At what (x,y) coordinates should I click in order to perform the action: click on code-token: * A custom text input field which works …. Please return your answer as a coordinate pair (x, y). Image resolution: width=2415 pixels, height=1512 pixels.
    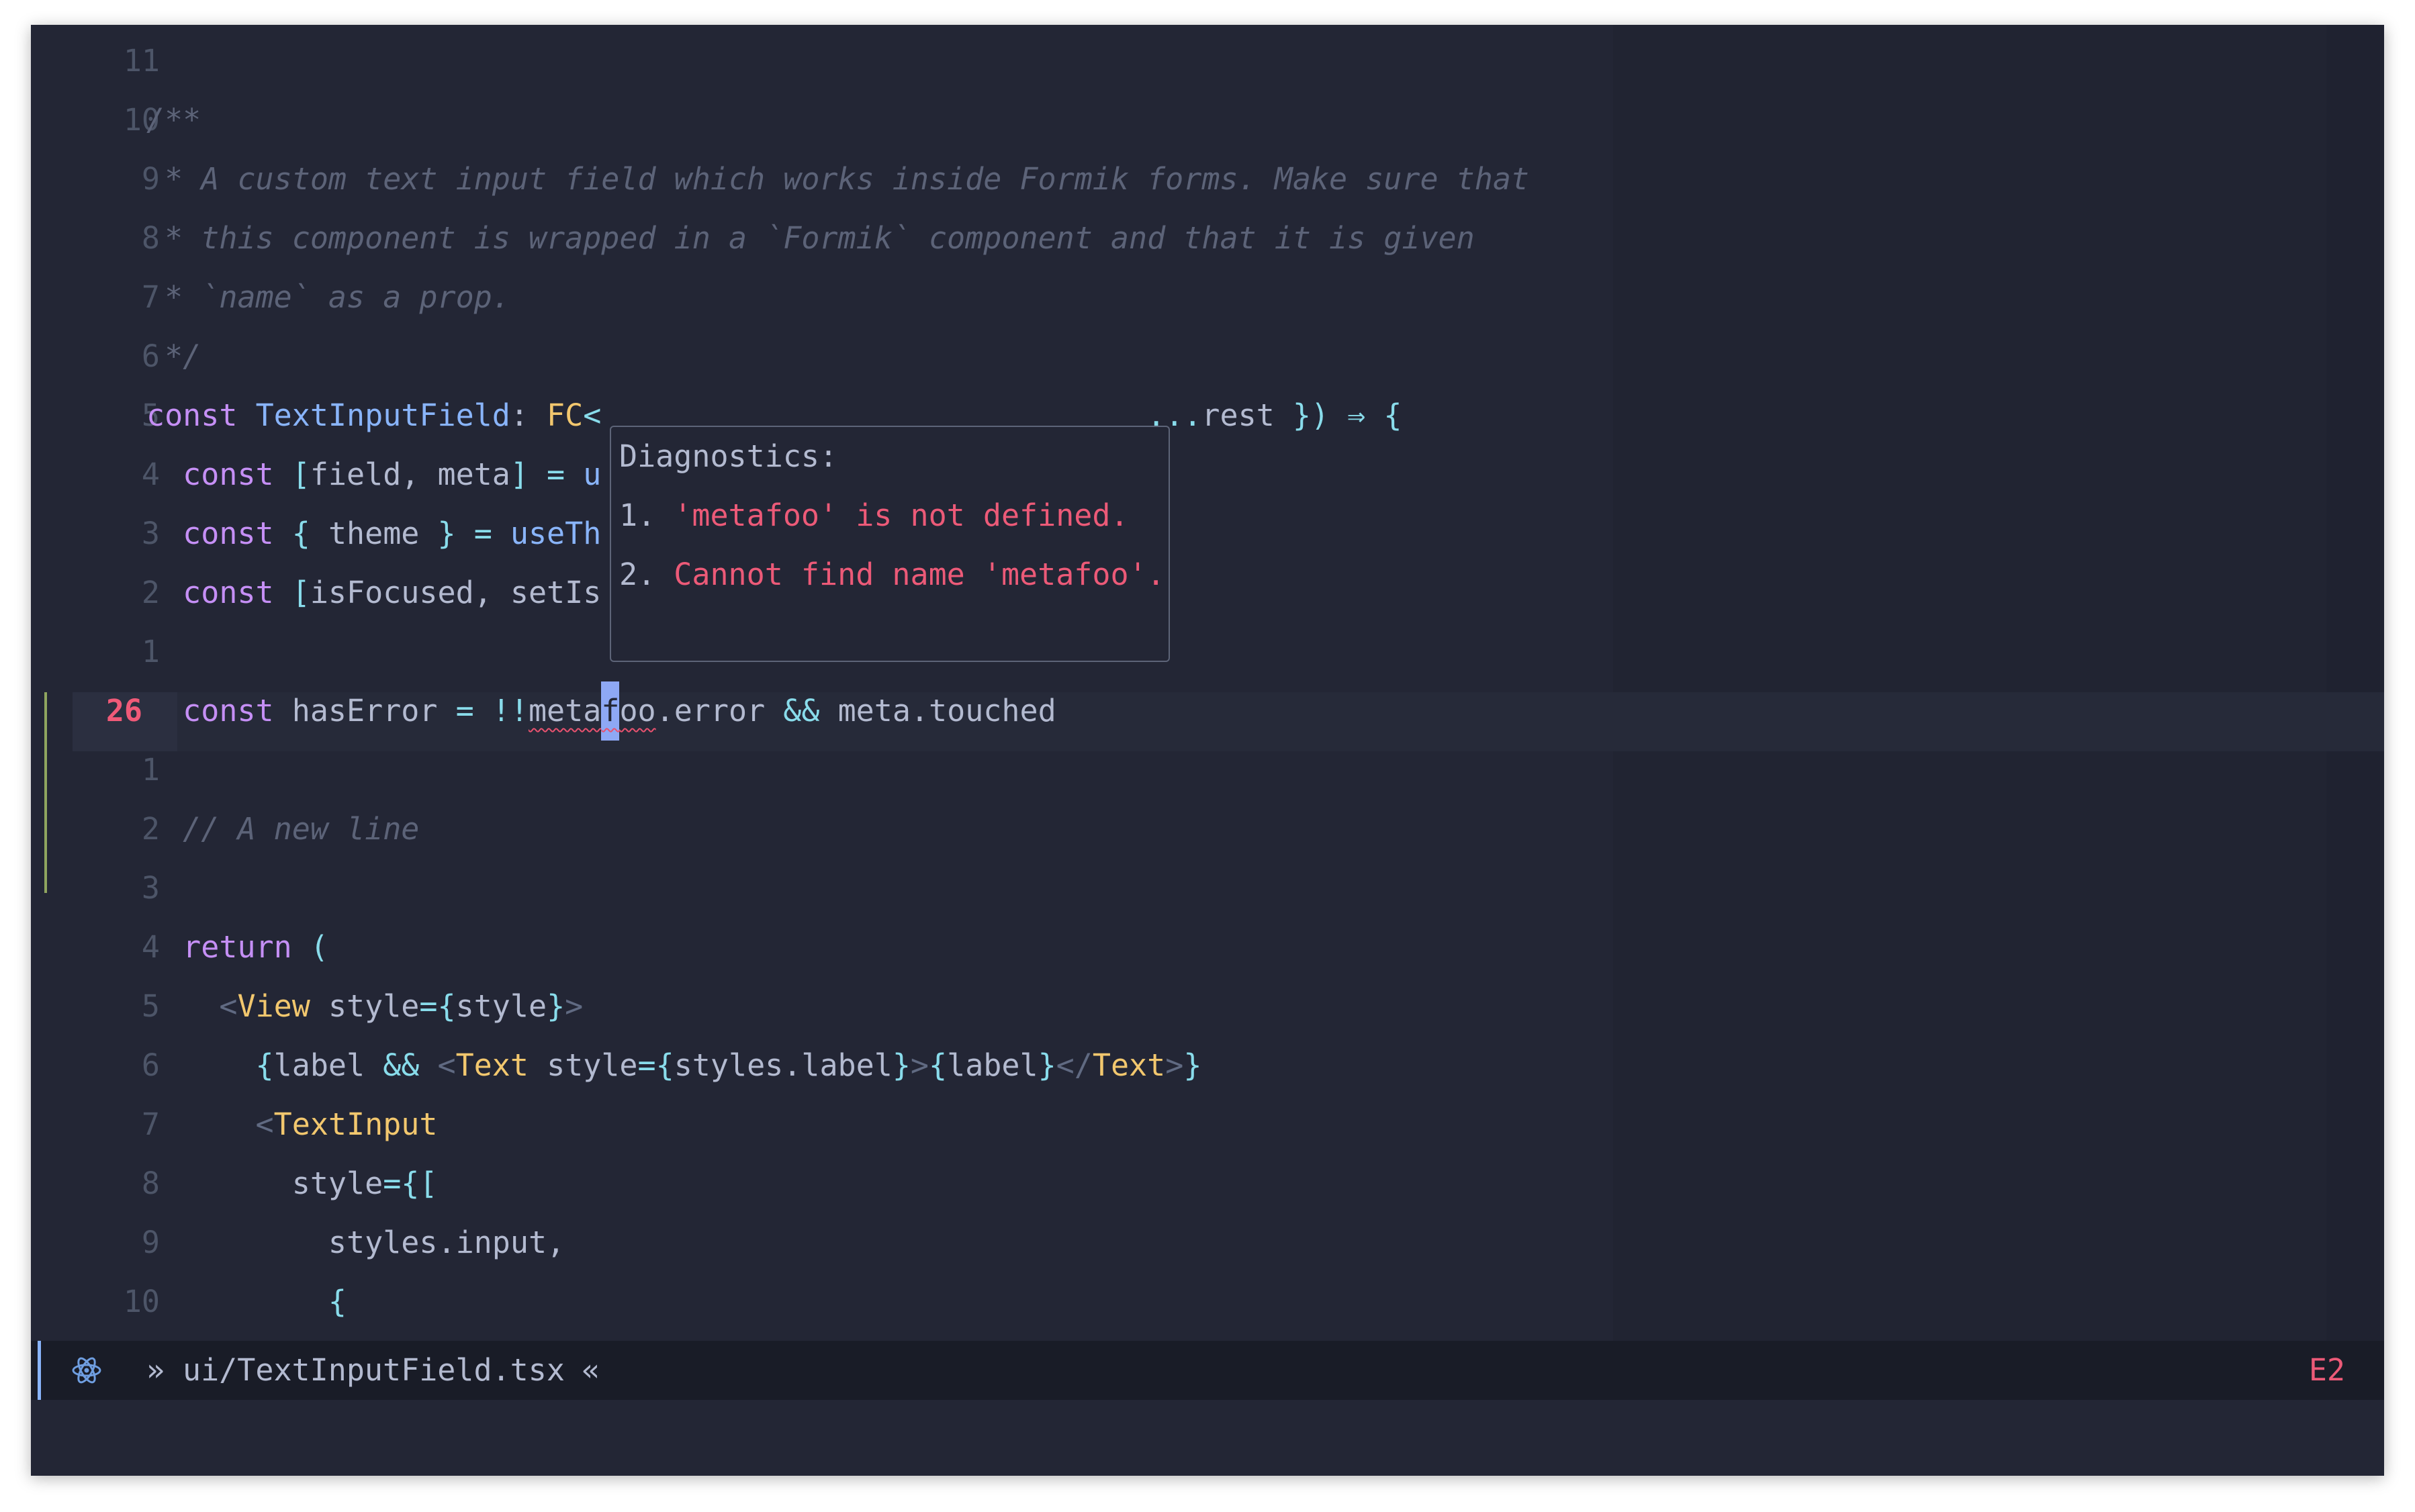
    Looking at the image, I should click on (838, 179).